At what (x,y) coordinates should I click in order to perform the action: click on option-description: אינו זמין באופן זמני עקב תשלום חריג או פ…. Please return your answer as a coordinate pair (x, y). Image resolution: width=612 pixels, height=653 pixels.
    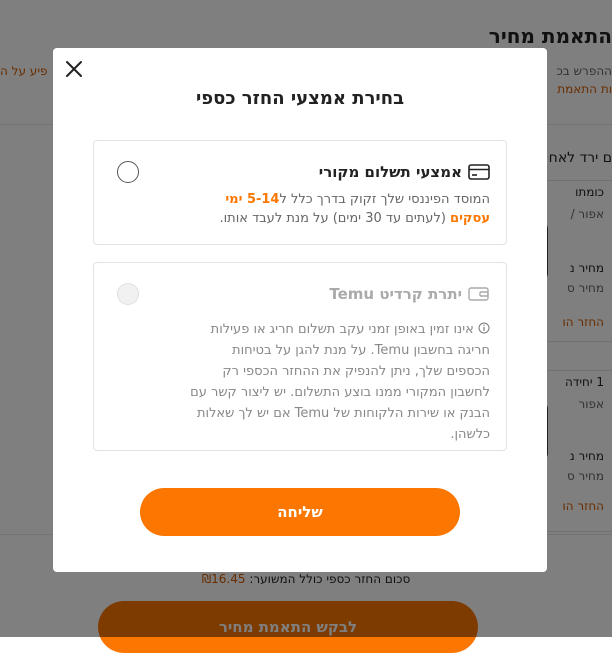
    Looking at the image, I should click on (340, 382).